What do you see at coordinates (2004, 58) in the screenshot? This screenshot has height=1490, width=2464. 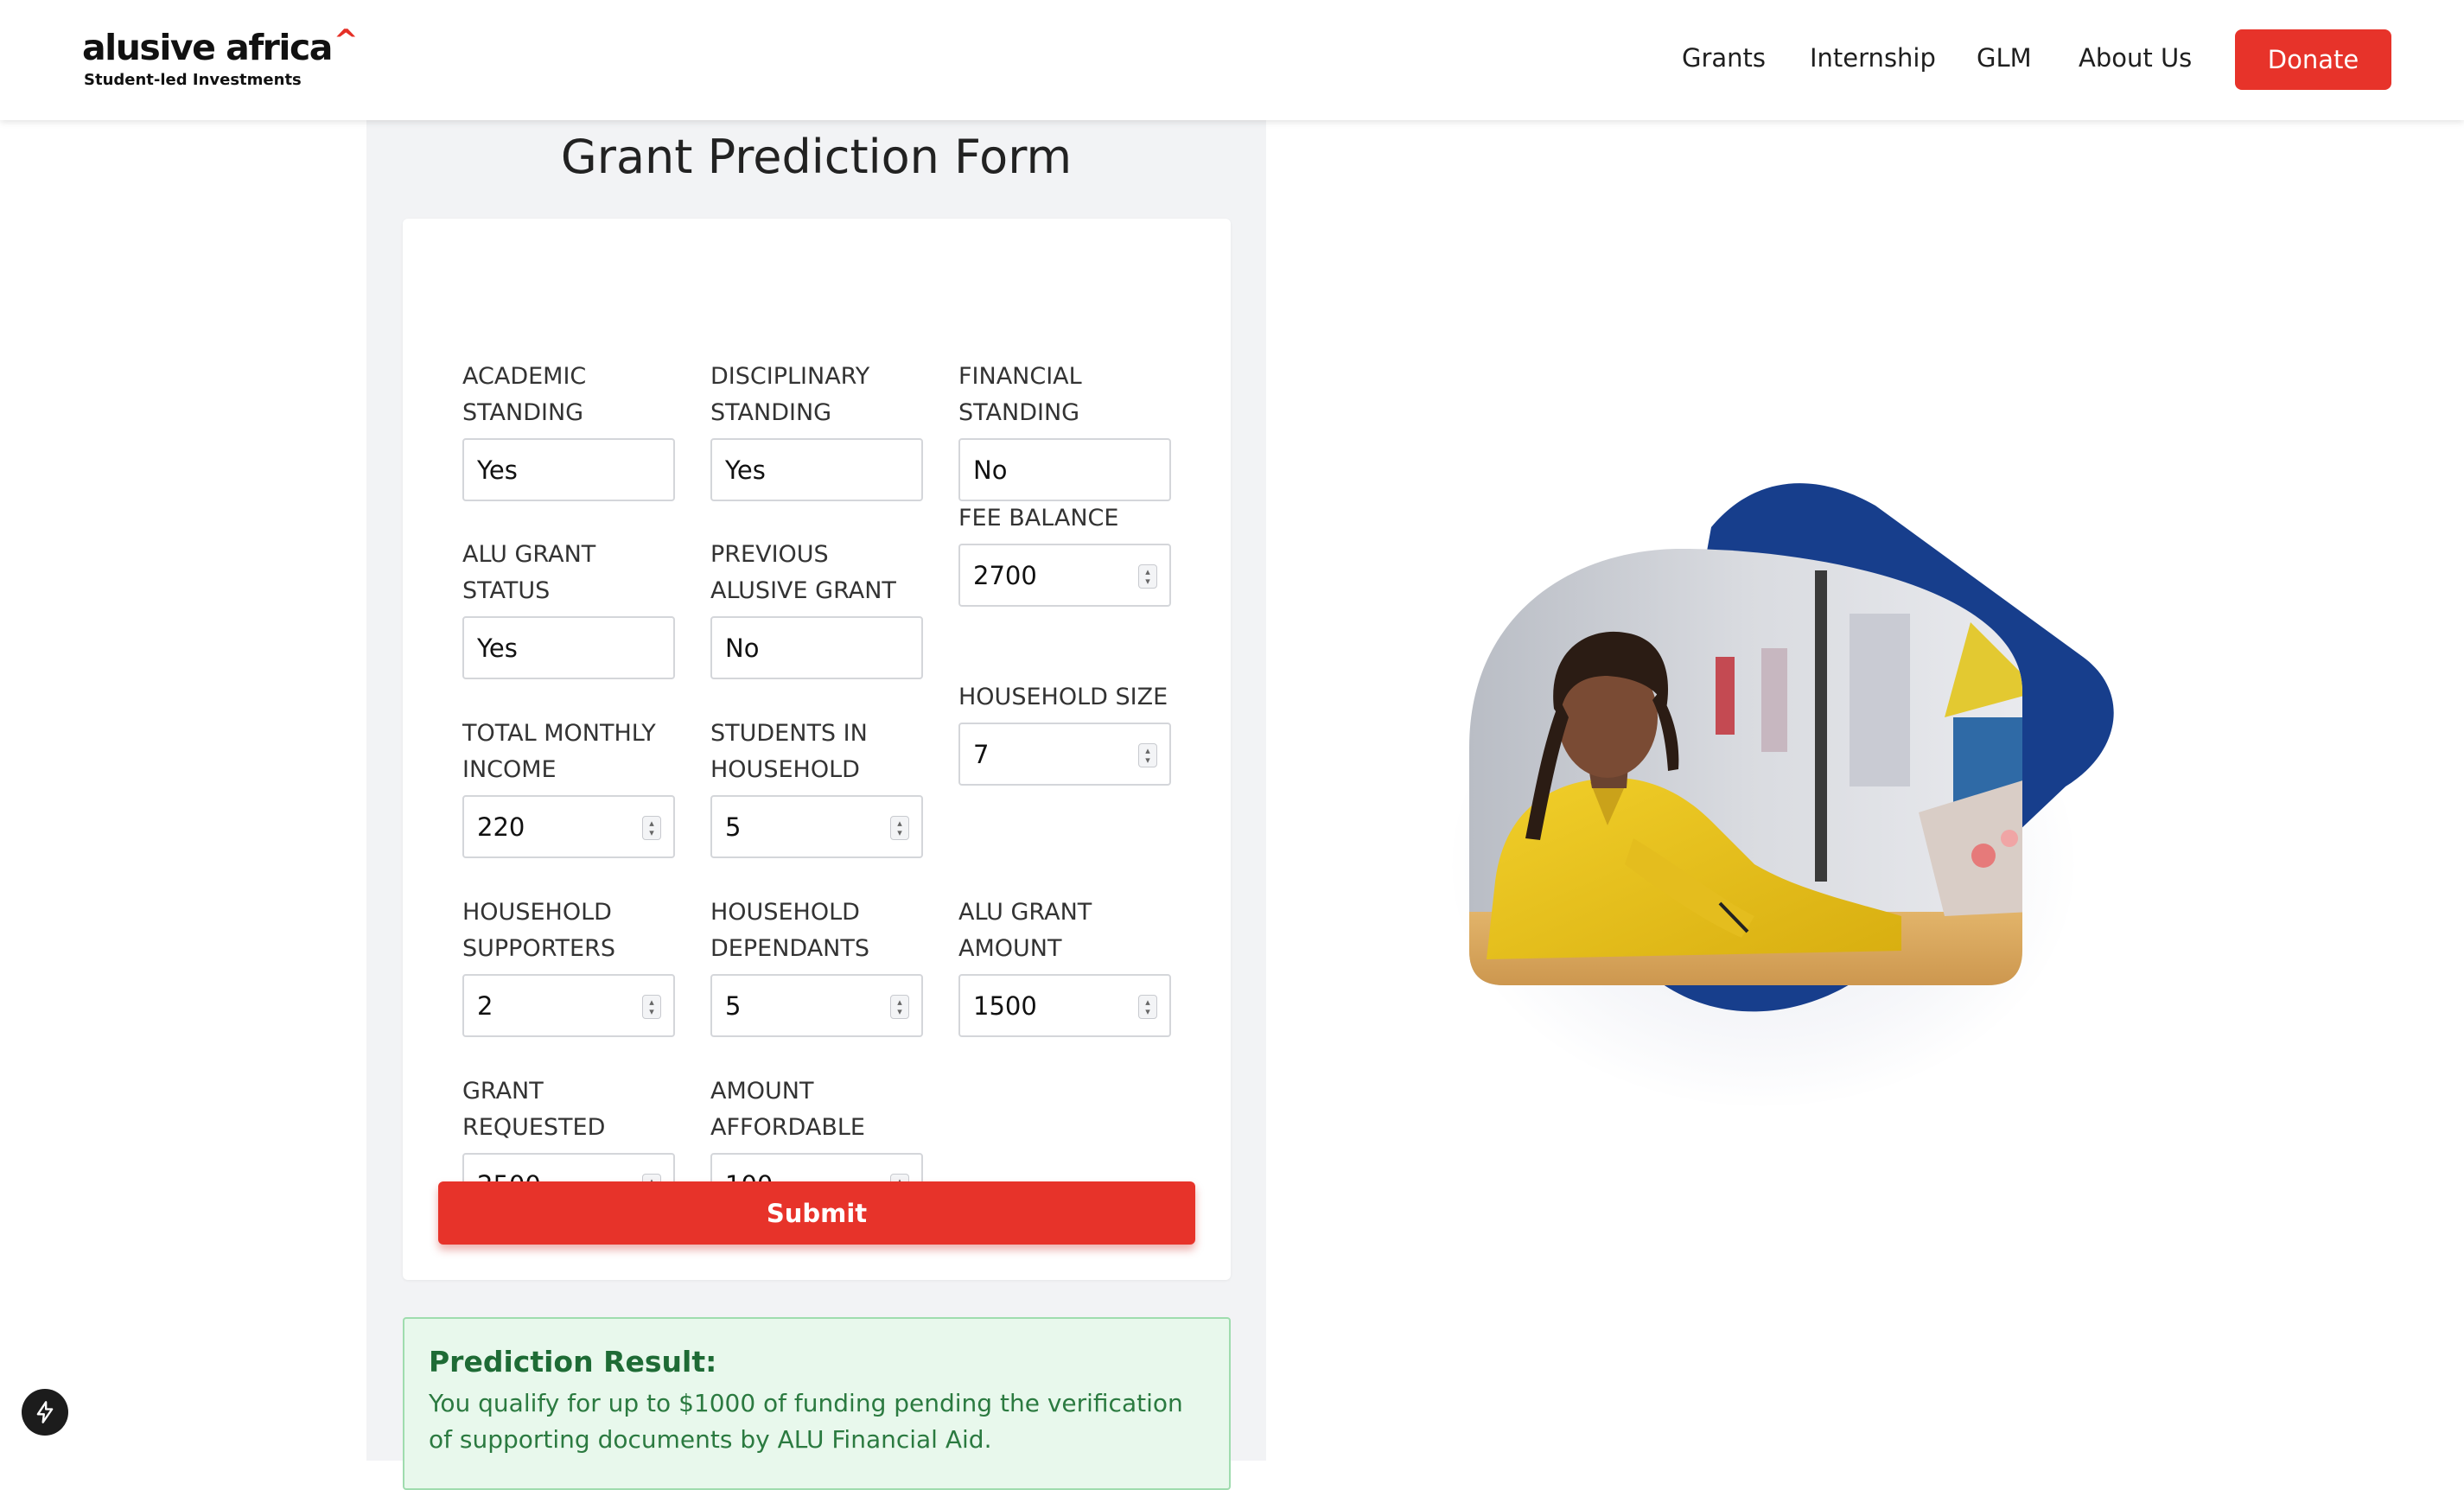 I see `nav-link-glm: GLM` at bounding box center [2004, 58].